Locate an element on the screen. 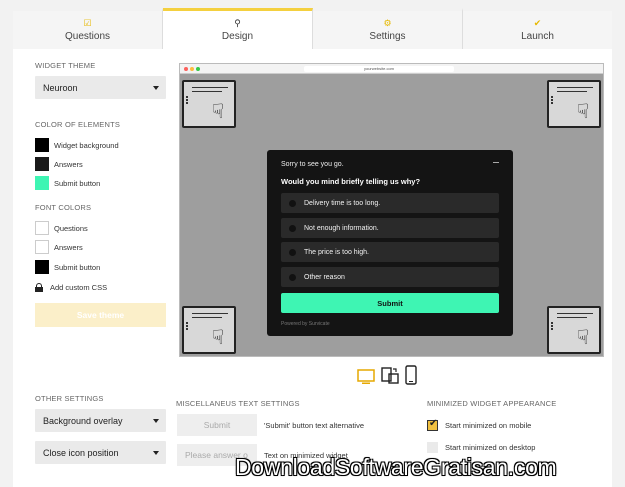  device-switcher is located at coordinates (387, 375).